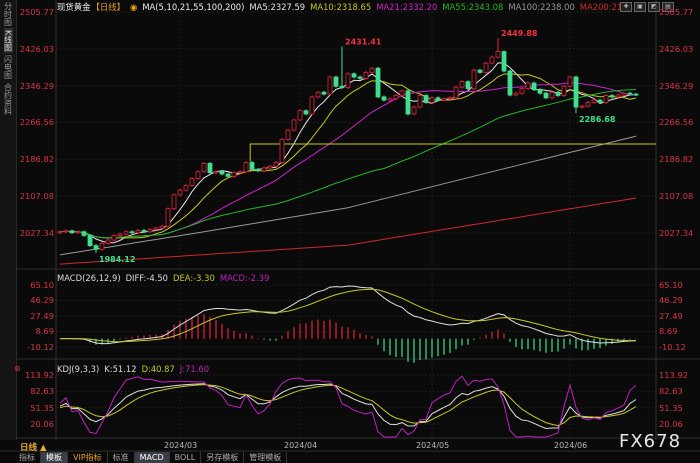 This screenshot has width=700, height=463. Describe the element at coordinates (181, 445) in the screenshot. I see `date-axis-label: 2024/03` at that location.